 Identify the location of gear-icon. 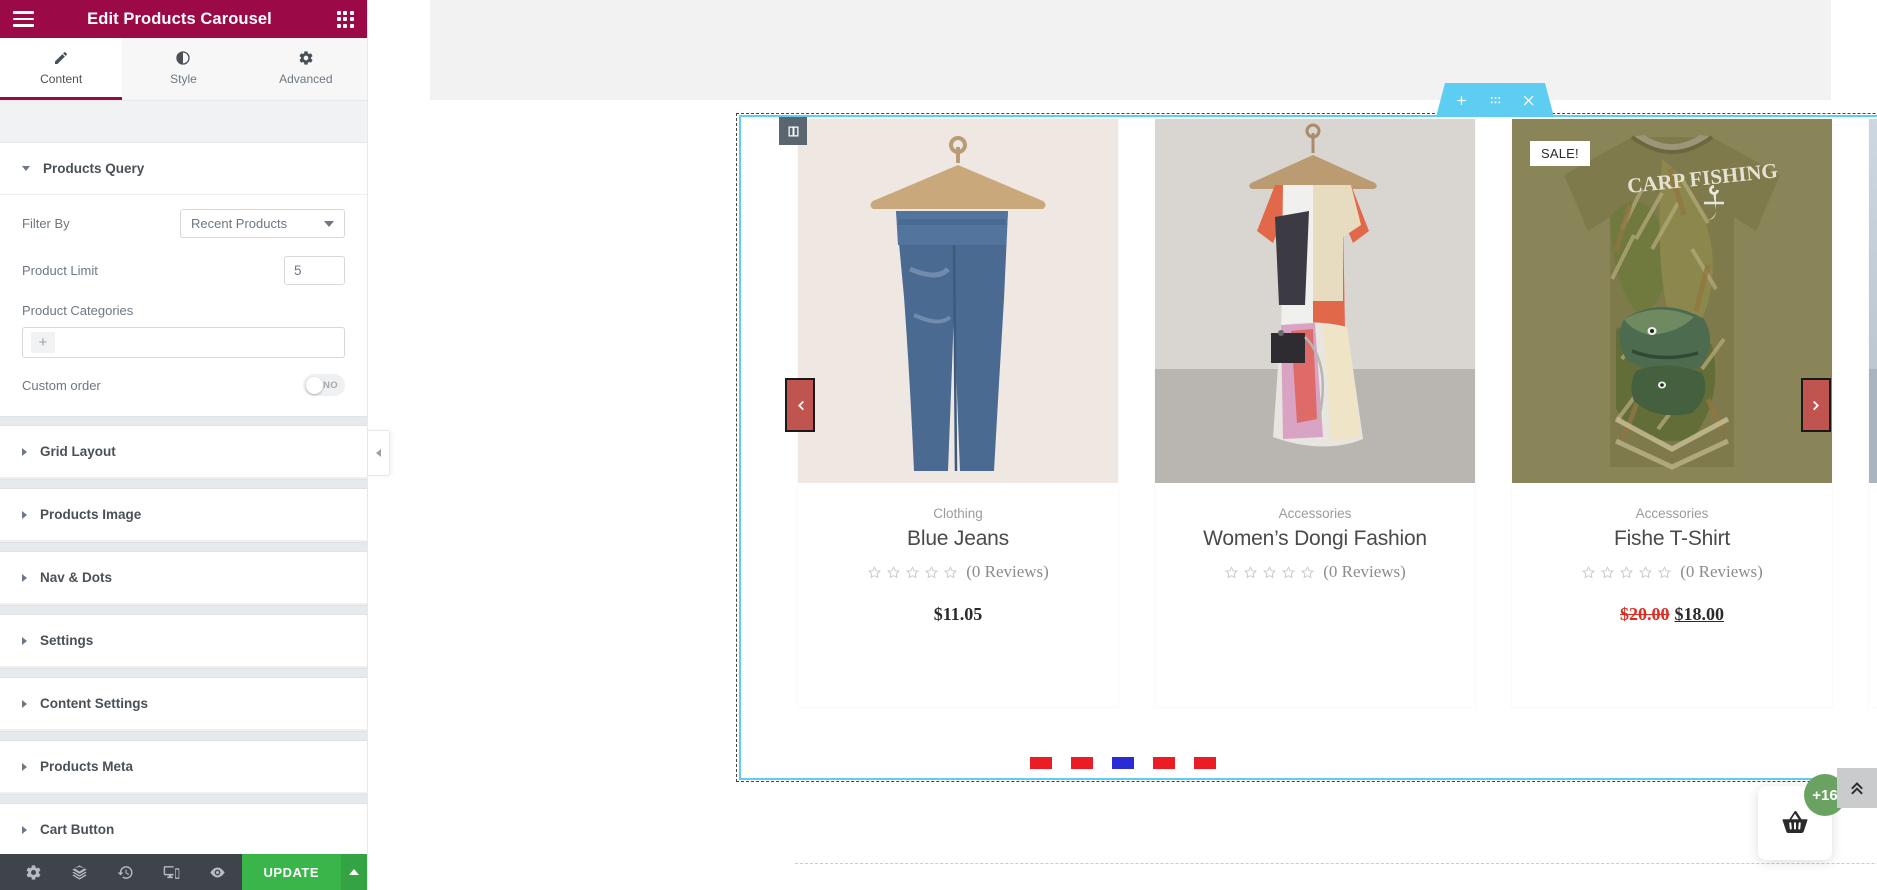
(306, 58).